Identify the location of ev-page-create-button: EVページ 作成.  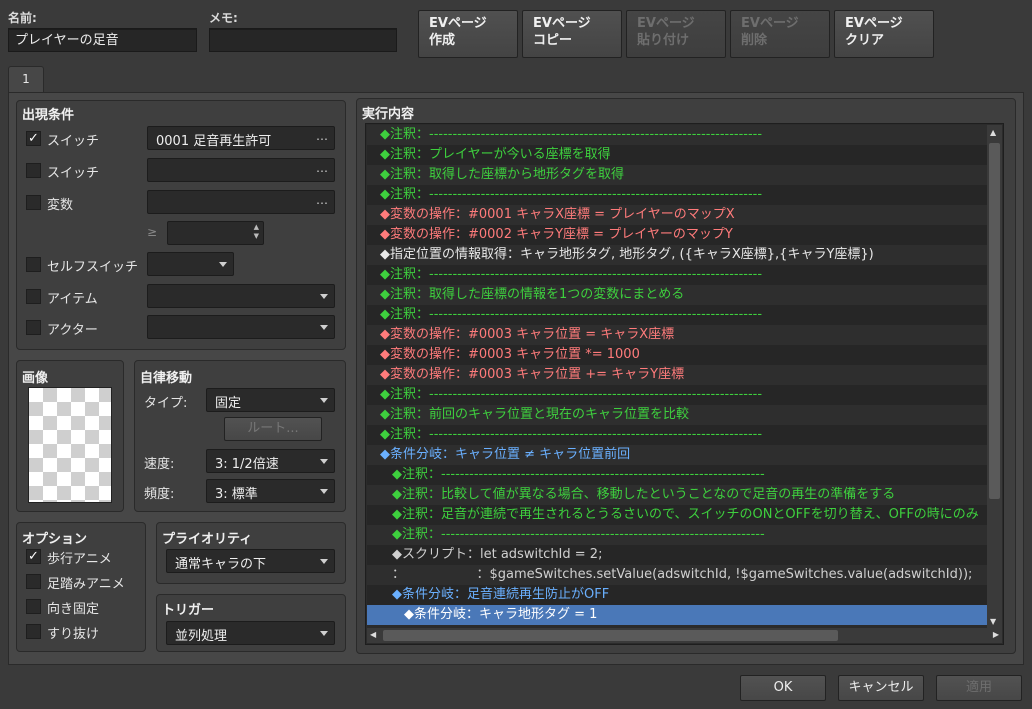
(468, 34).